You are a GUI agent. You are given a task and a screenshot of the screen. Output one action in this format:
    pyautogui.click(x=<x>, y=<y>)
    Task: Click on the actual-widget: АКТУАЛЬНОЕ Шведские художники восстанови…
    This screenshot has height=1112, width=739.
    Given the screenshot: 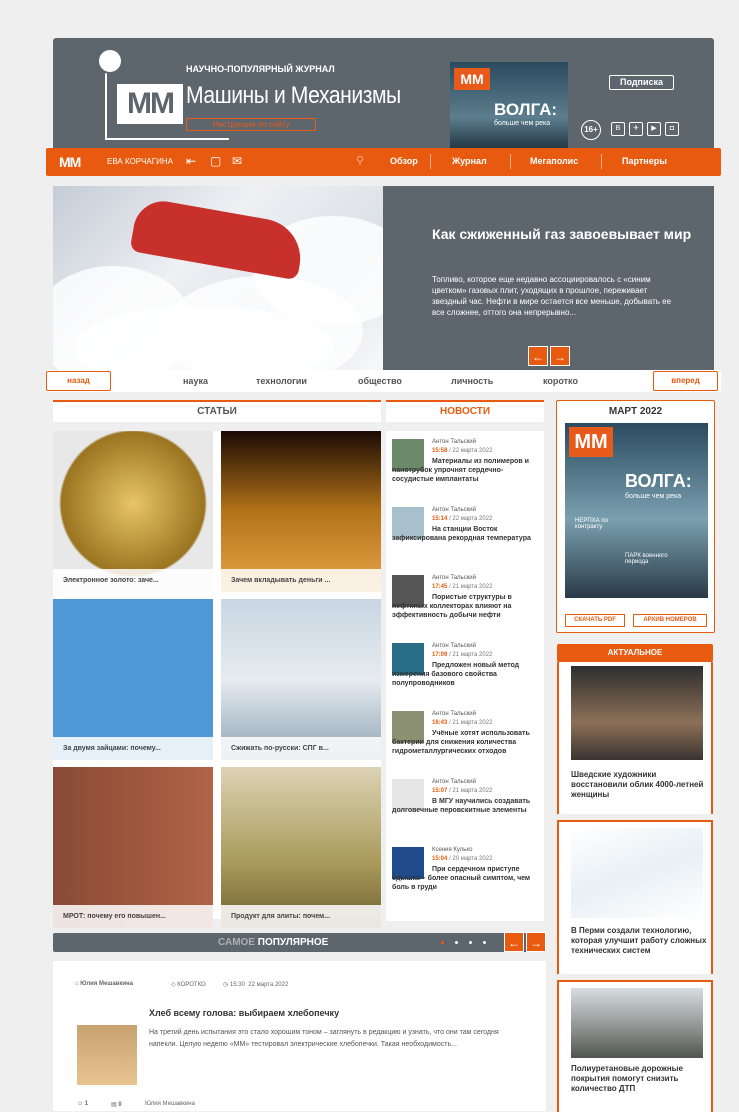 What is the action you would take?
    pyautogui.click(x=635, y=878)
    